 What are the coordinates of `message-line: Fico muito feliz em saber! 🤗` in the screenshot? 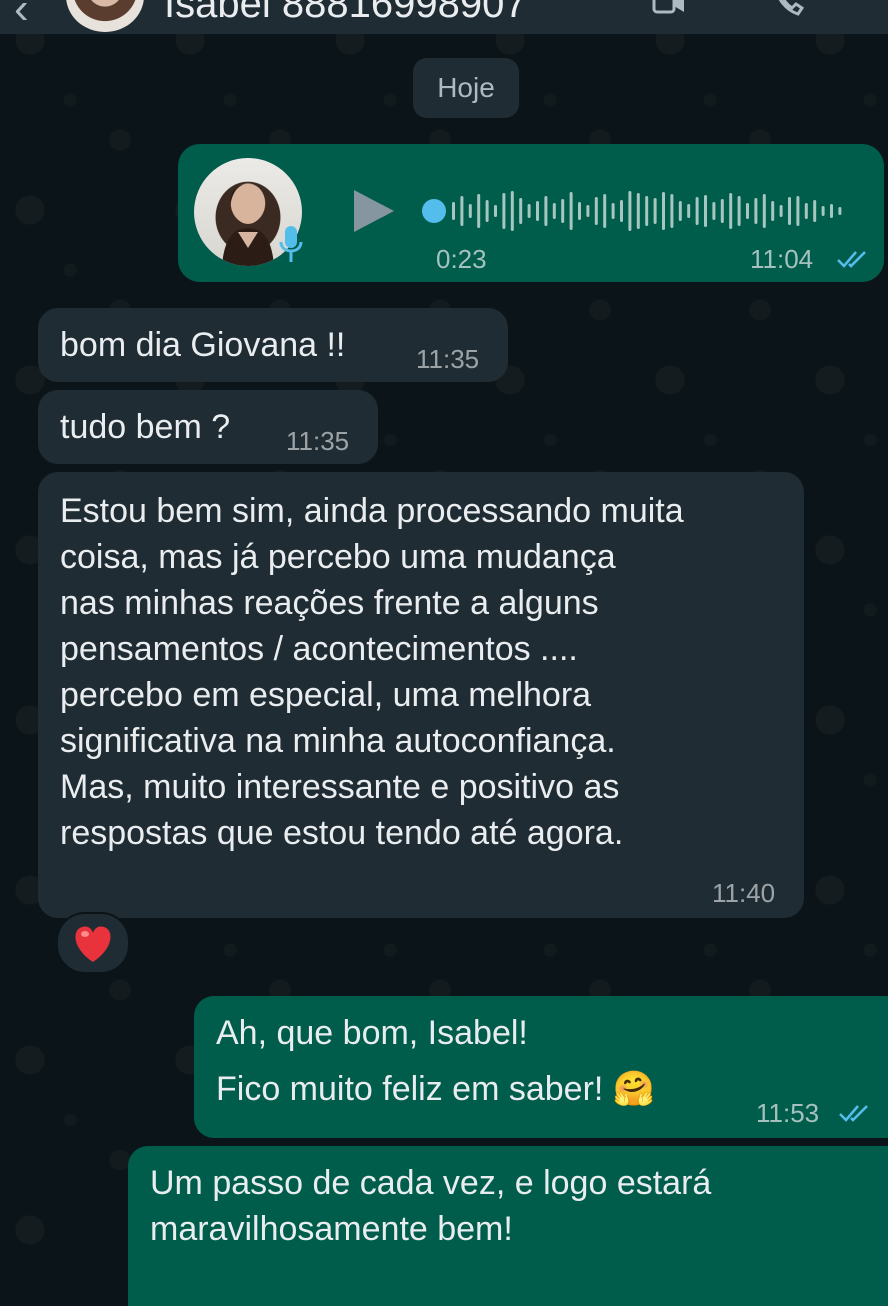 It's located at (436, 1089).